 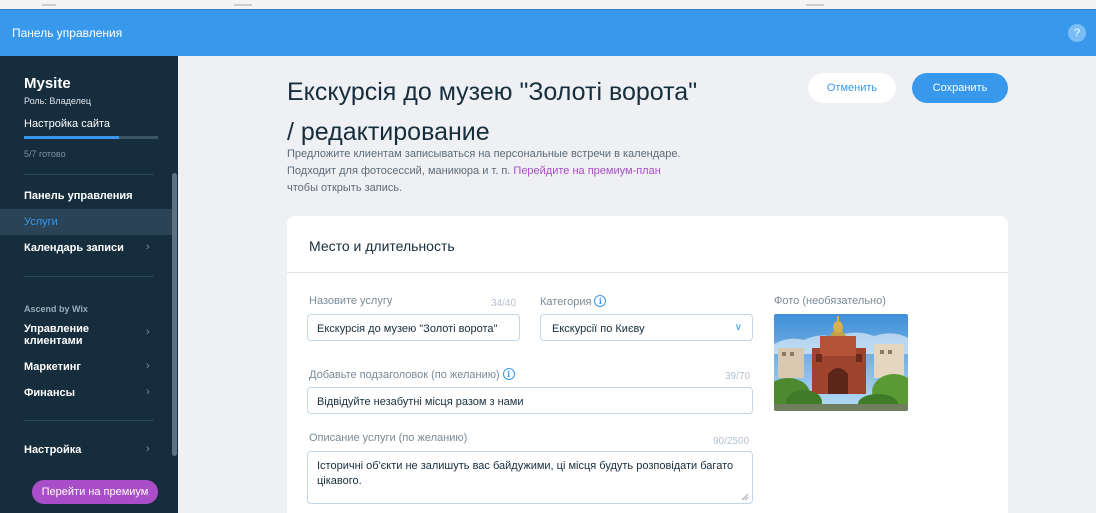 What do you see at coordinates (67, 33) in the screenshot?
I see `header-title: Панель управления` at bounding box center [67, 33].